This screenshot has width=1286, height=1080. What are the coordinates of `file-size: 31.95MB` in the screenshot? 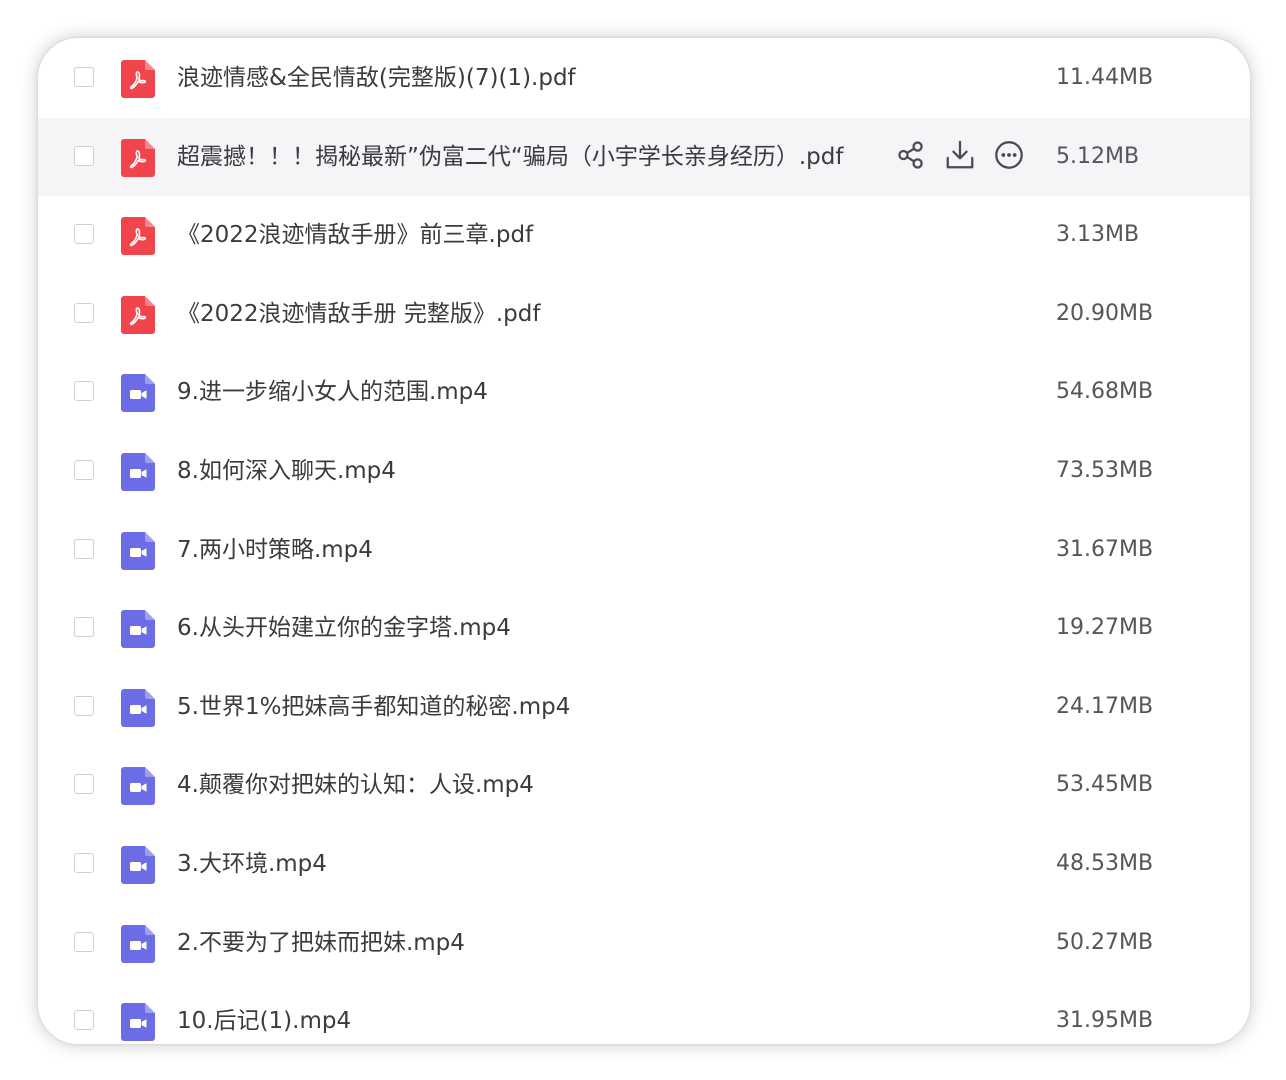 It's located at (1105, 1021).